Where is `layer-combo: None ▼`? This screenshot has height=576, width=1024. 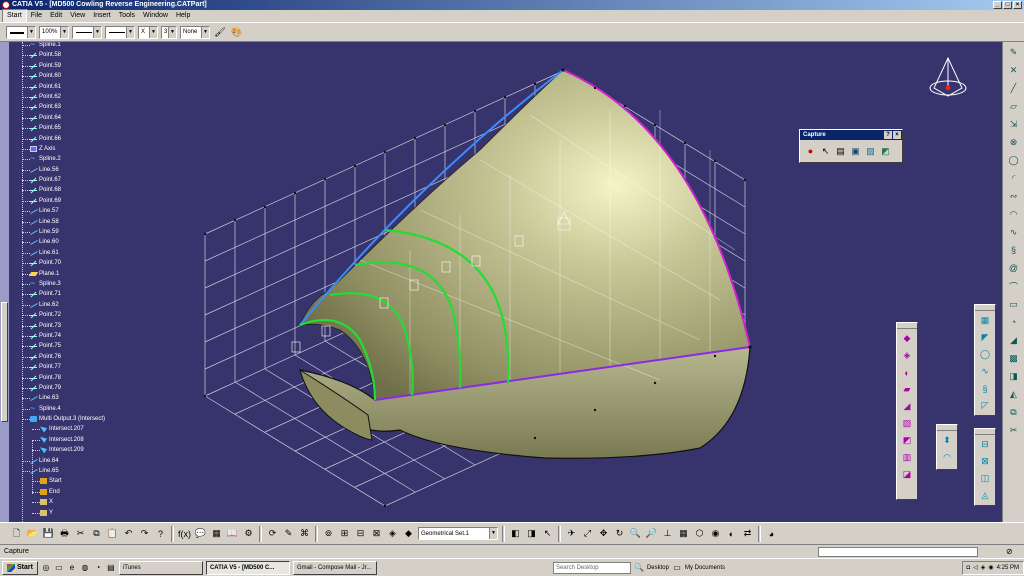
layer-combo: None ▼ is located at coordinates (195, 32).